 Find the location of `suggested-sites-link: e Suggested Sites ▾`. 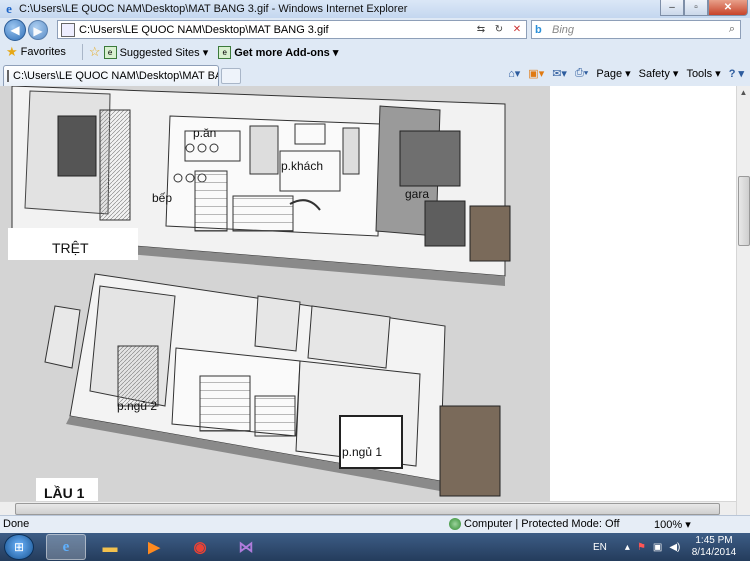

suggested-sites-link: e Suggested Sites ▾ is located at coordinates (156, 52).